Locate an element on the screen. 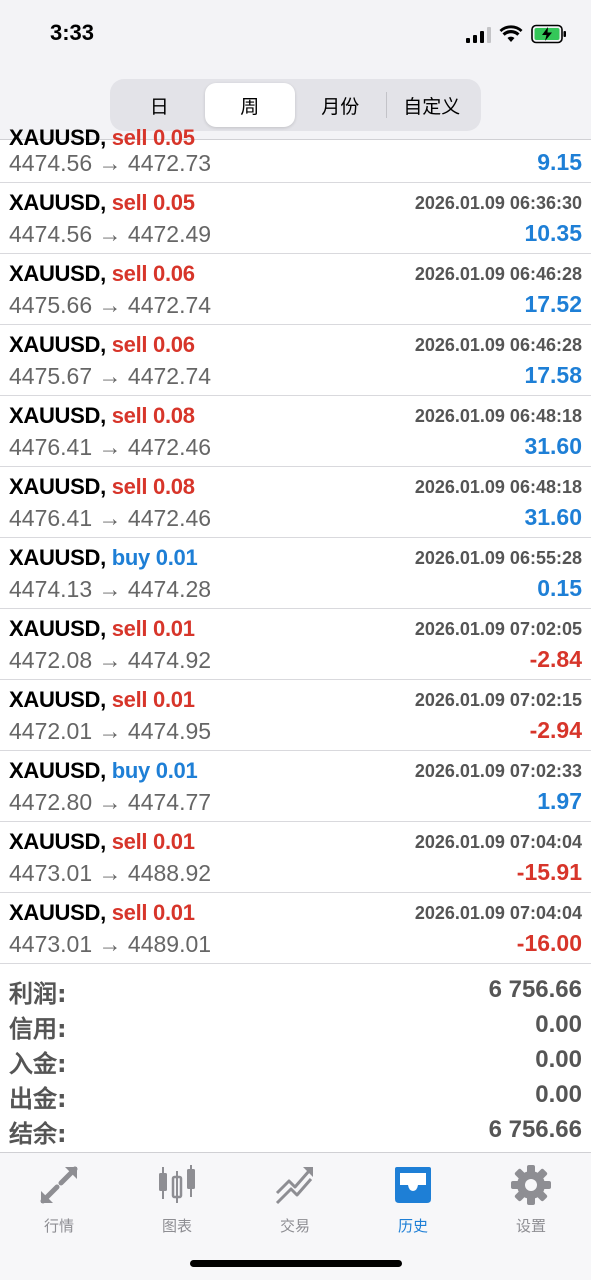 The height and width of the screenshot is (1280, 591). deal-profit: -2.84 is located at coordinates (555, 659).